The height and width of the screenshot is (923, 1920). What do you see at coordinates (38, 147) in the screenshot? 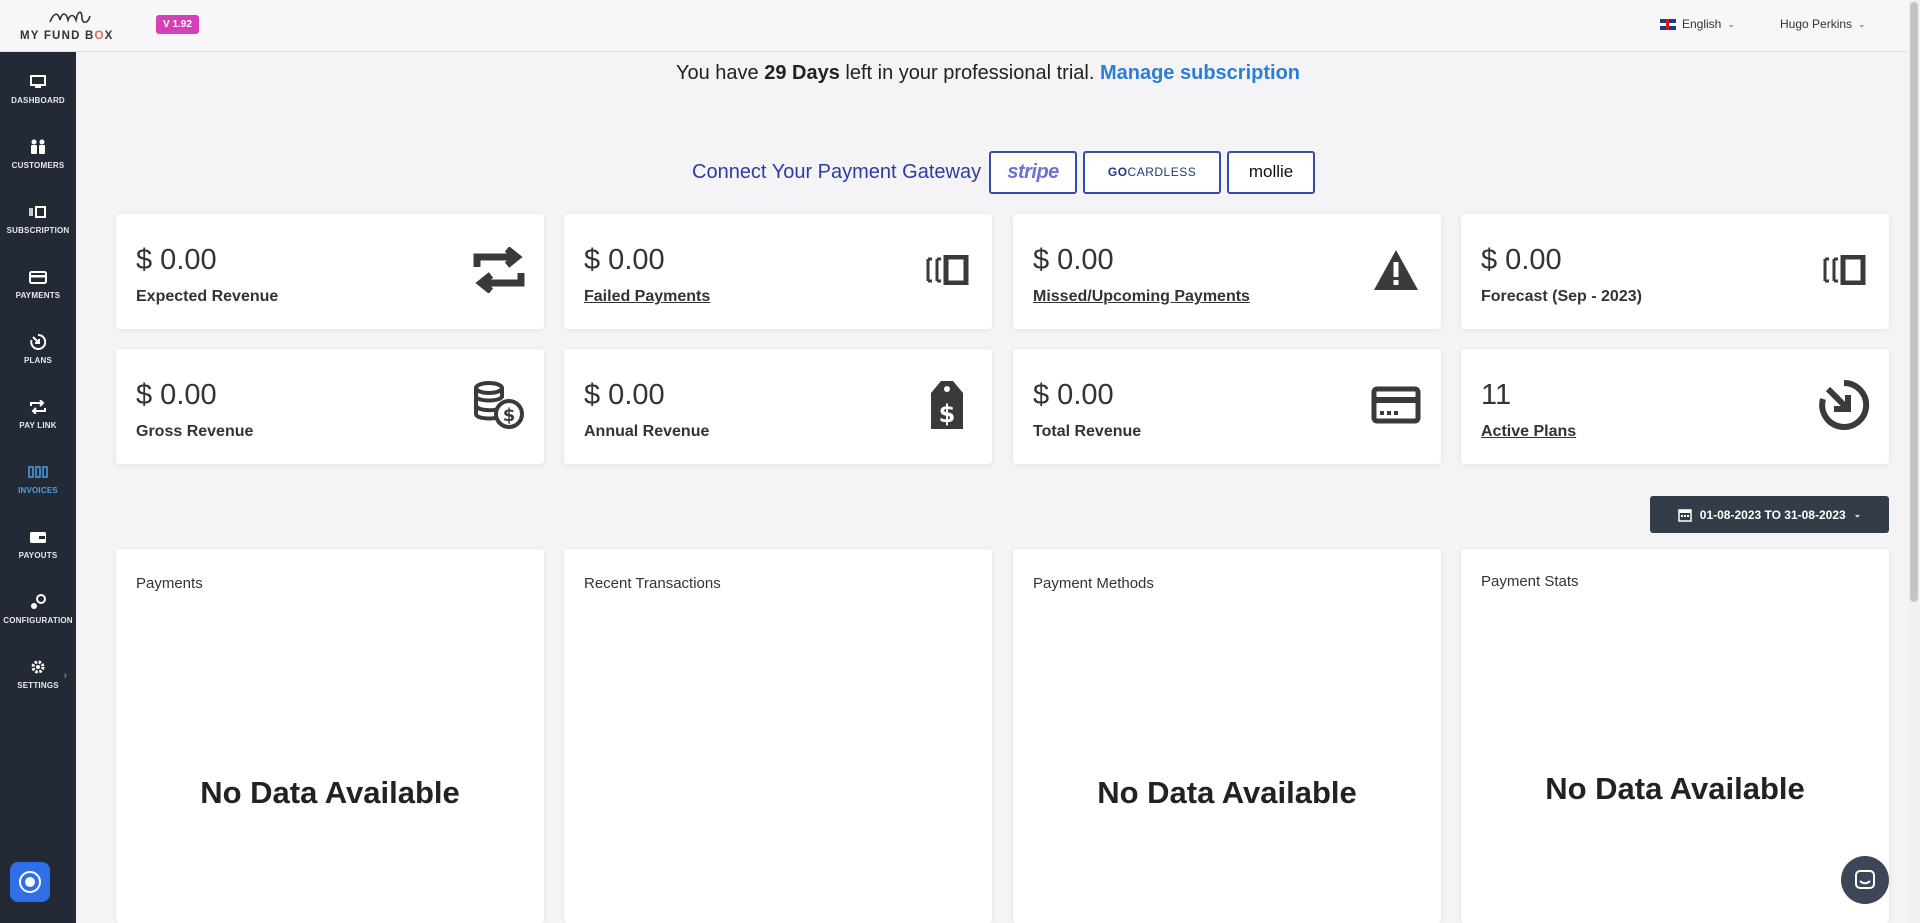
I see `users-icon` at bounding box center [38, 147].